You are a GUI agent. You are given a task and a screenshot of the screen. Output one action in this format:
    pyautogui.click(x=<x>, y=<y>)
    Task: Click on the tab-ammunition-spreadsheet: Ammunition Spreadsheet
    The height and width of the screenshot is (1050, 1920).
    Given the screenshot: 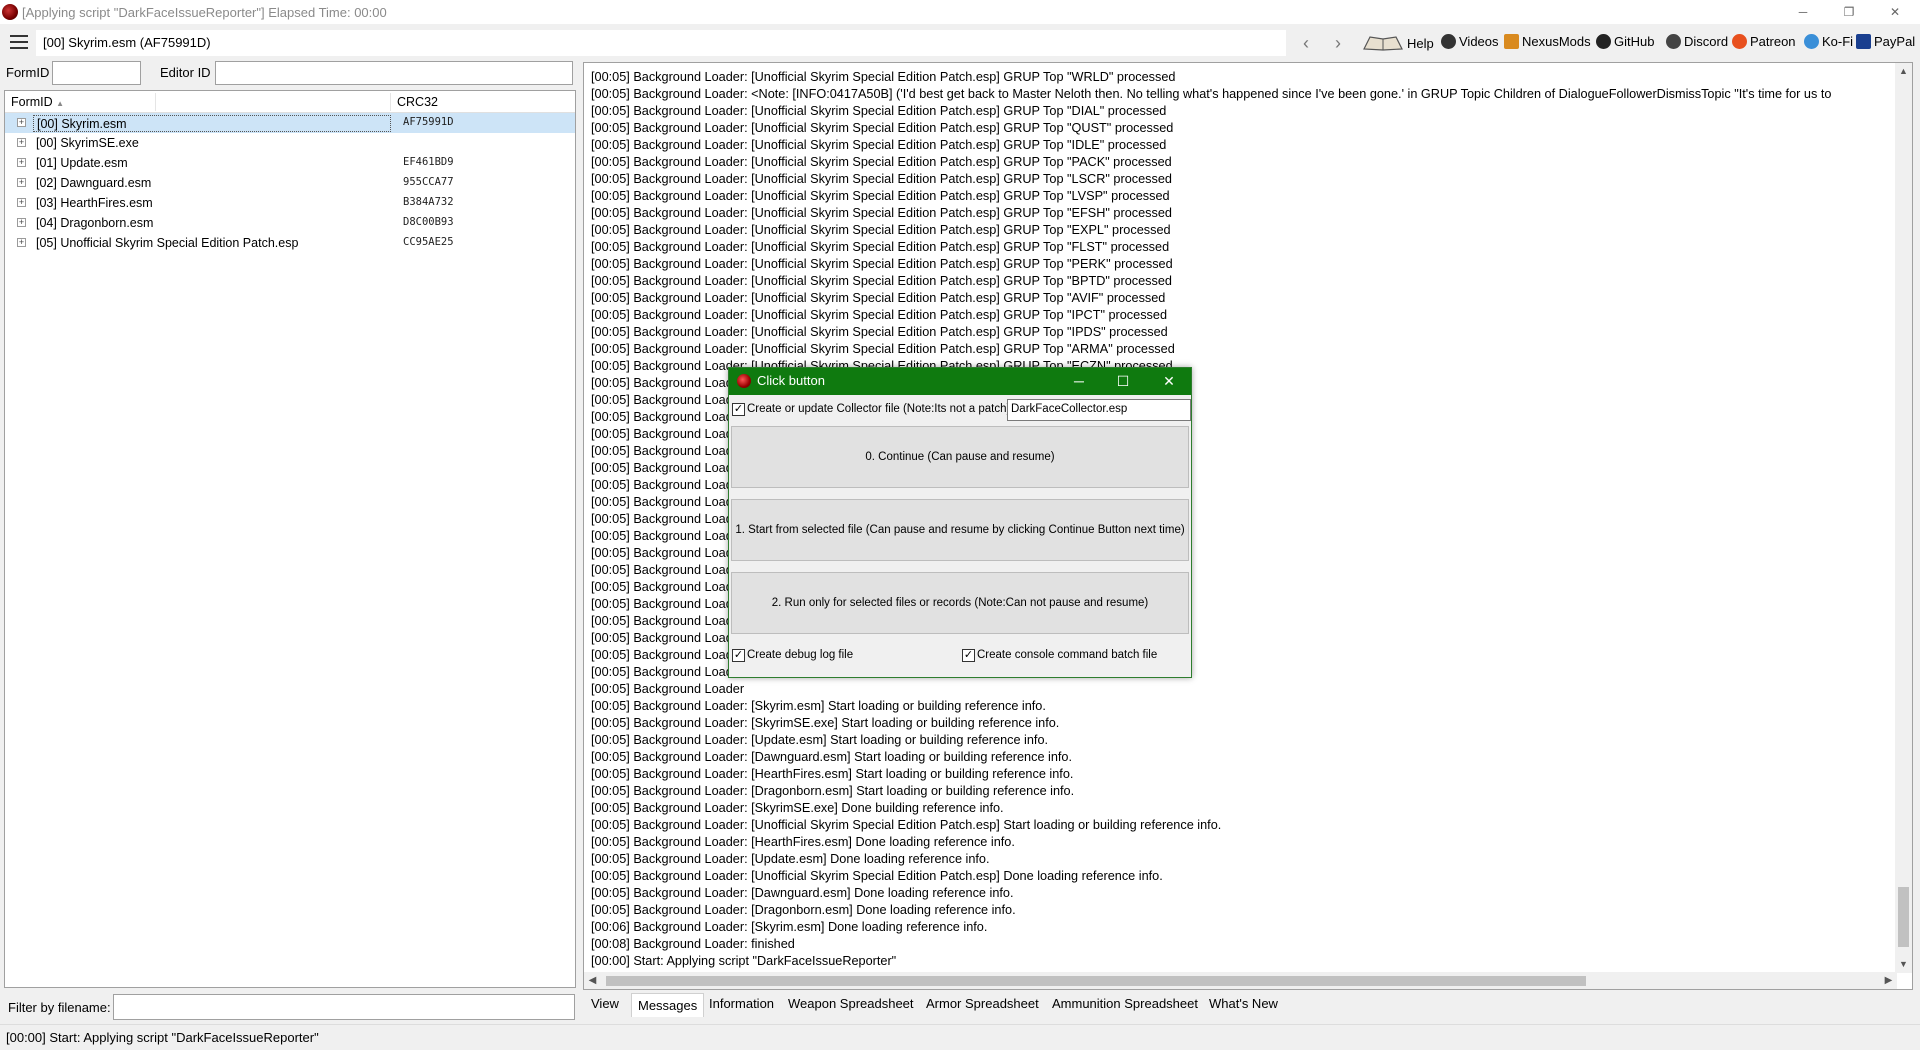 What is the action you would take?
    pyautogui.click(x=1125, y=1005)
    